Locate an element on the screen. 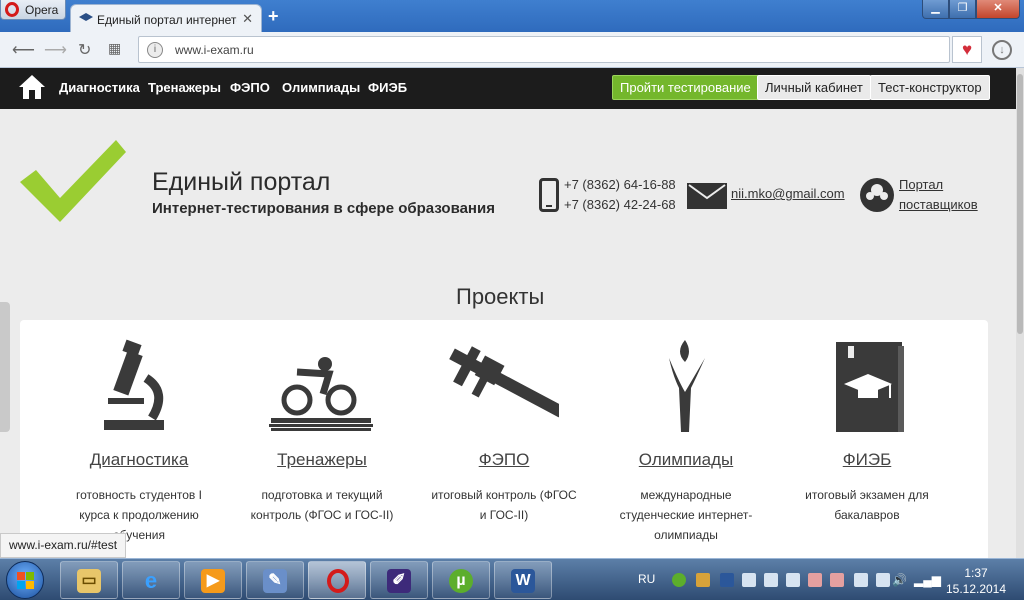  clock-date: 15.12.2014 is located at coordinates (976, 589).